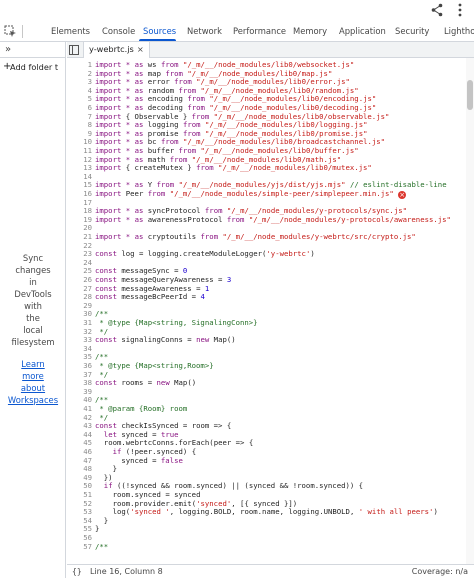 The height and width of the screenshot is (578, 474). Describe the element at coordinates (22, 31) in the screenshot. I see `tab-separator` at that location.